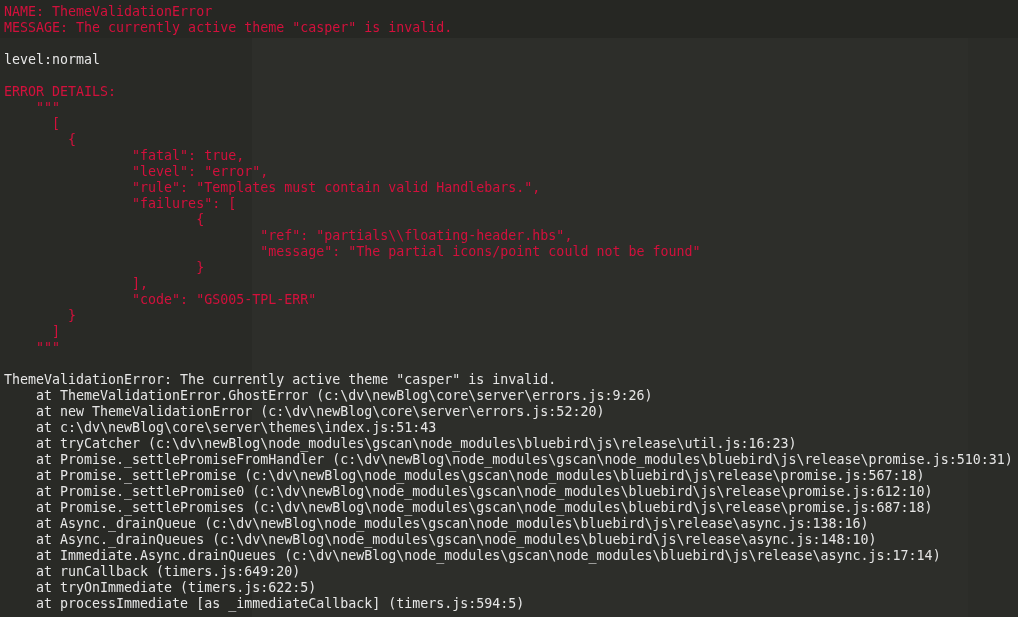 This screenshot has height=617, width=1018. What do you see at coordinates (56, 124) in the screenshot?
I see `console-line: [` at bounding box center [56, 124].